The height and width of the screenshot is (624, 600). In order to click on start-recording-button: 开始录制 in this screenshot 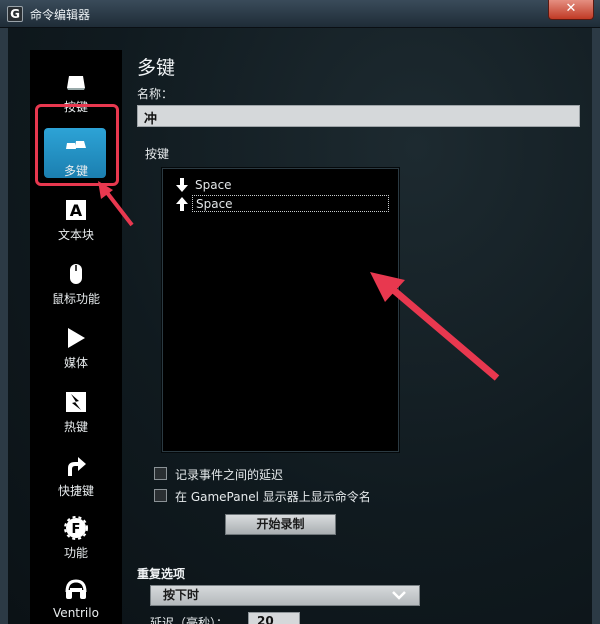, I will do `click(280, 524)`.